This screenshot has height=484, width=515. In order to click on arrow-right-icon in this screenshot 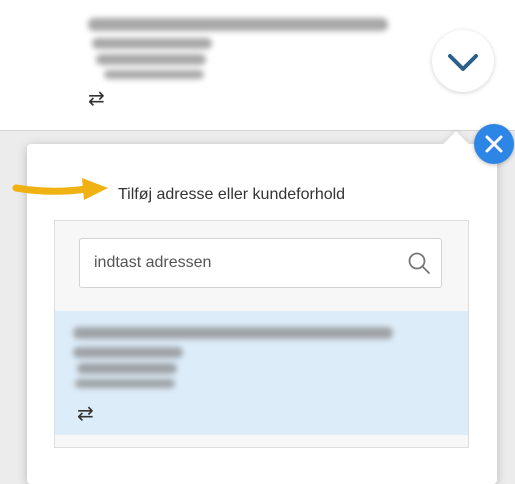, I will do `click(60, 189)`.